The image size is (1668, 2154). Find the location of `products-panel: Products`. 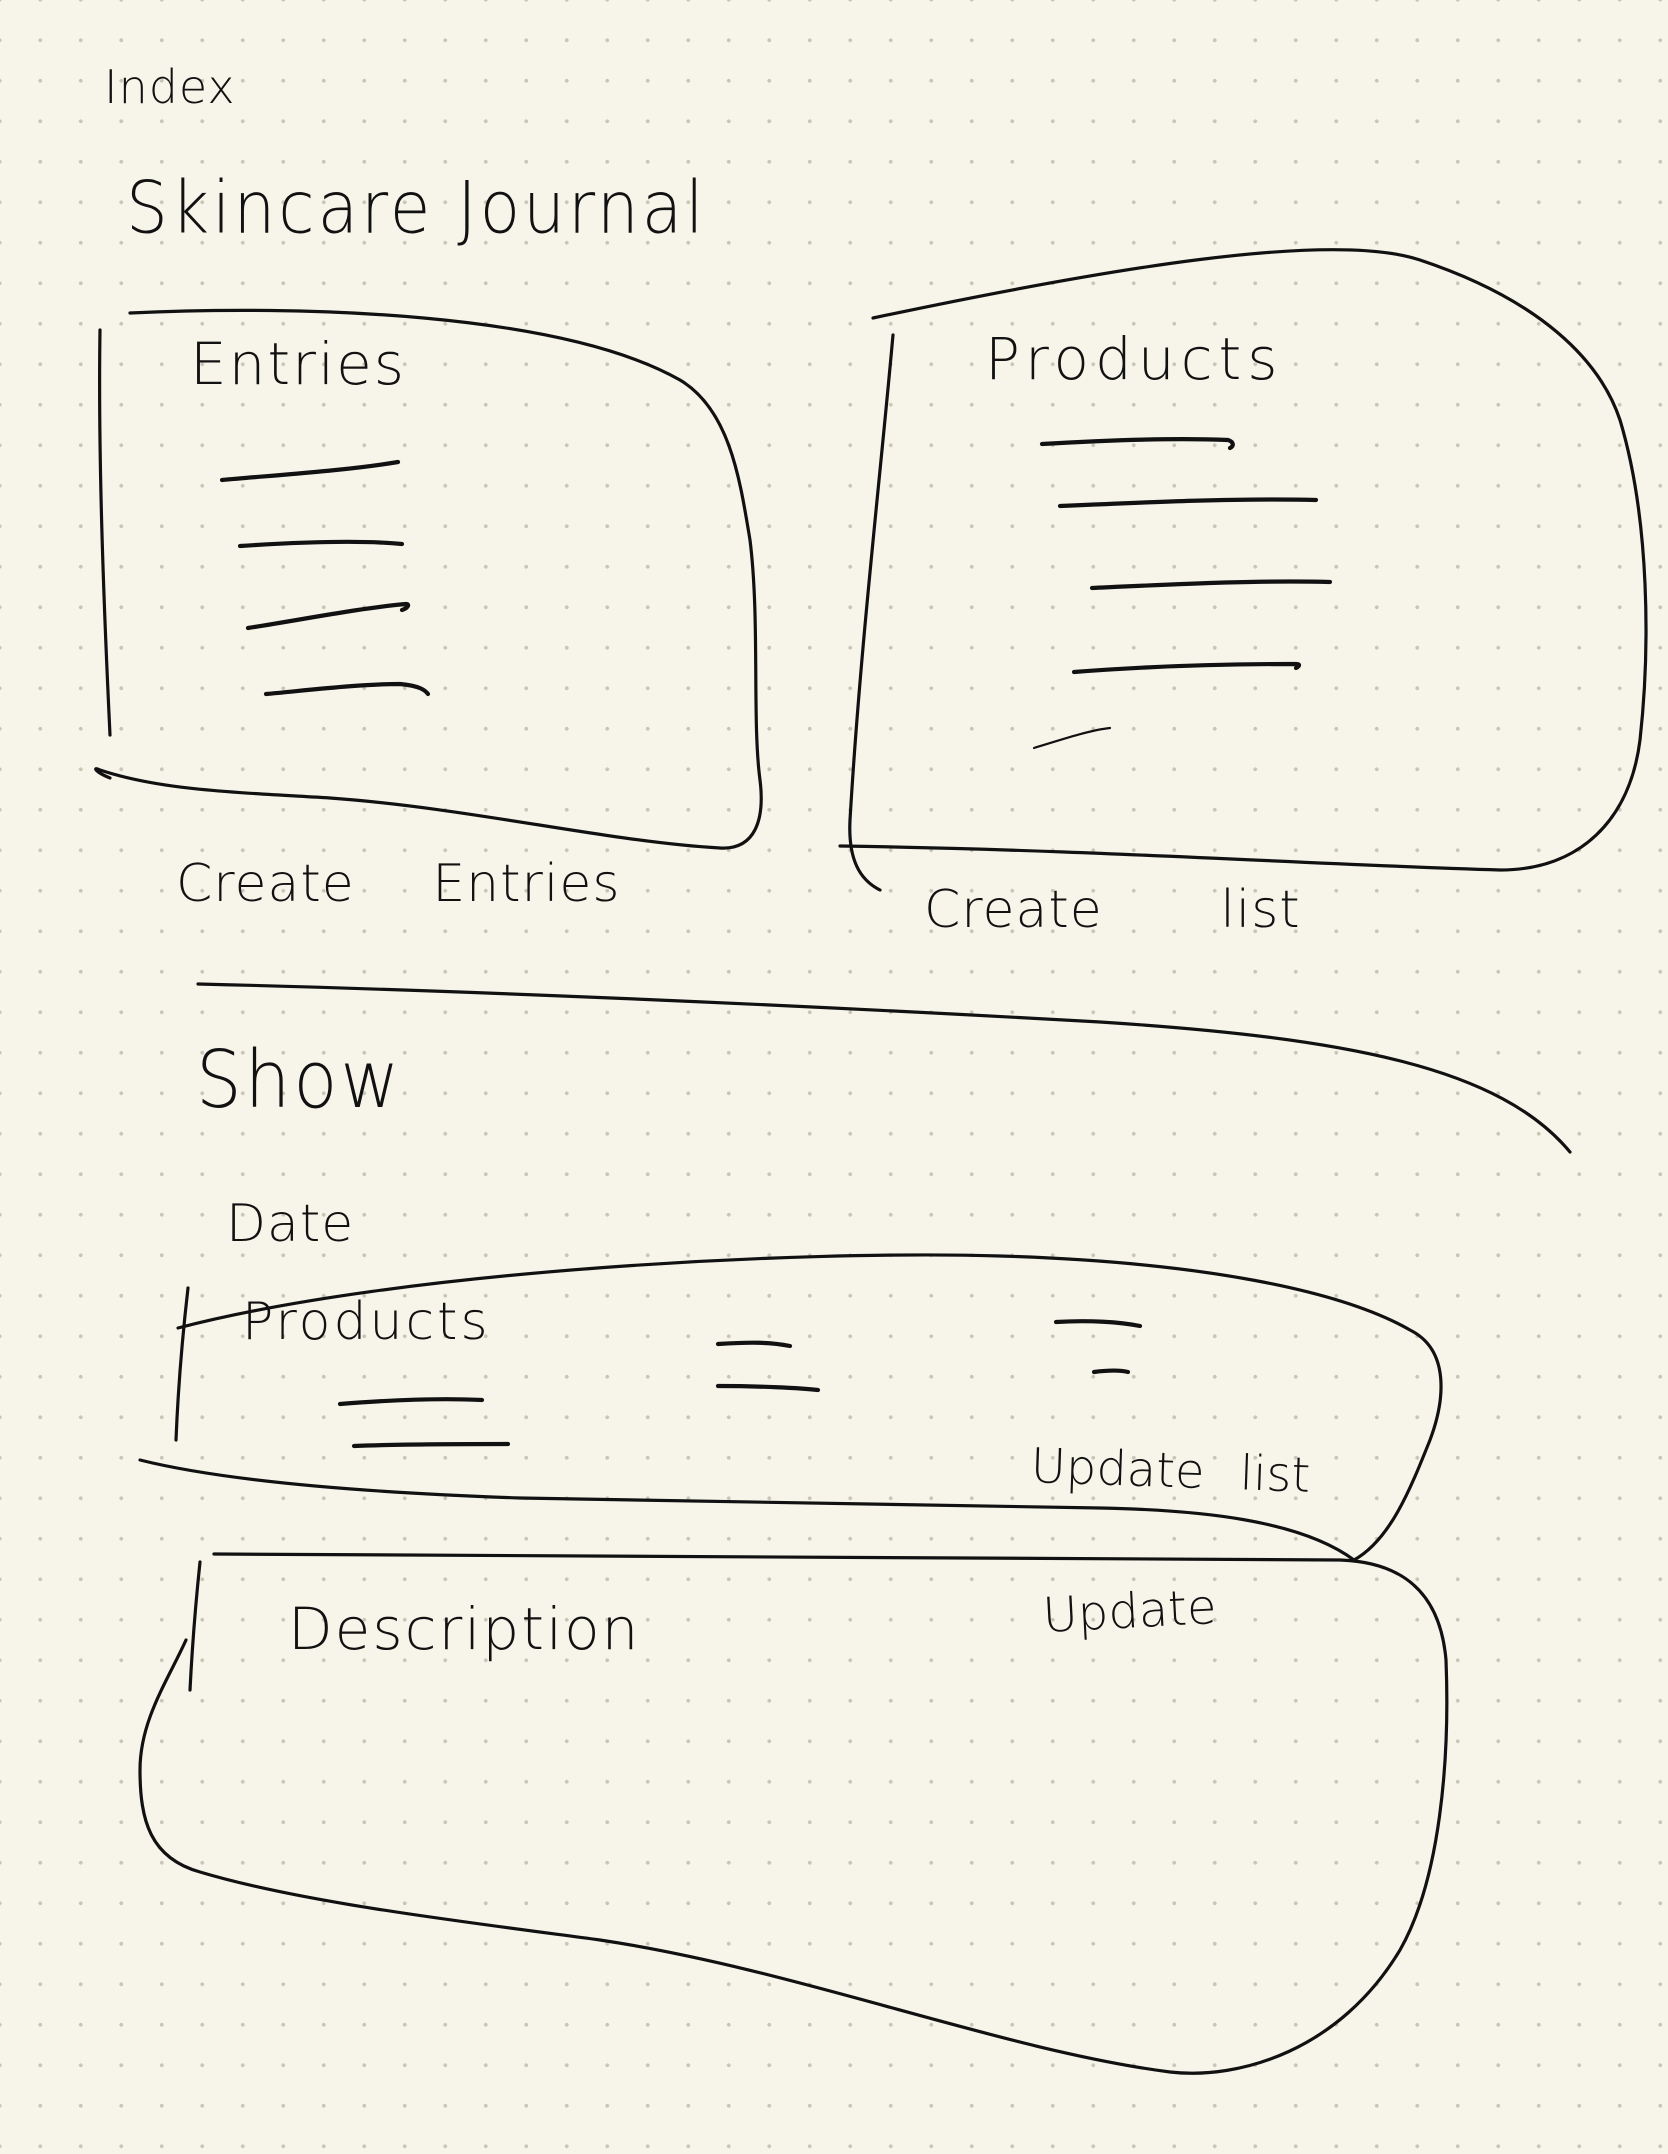

products-panel: Products is located at coordinates (1245, 552).